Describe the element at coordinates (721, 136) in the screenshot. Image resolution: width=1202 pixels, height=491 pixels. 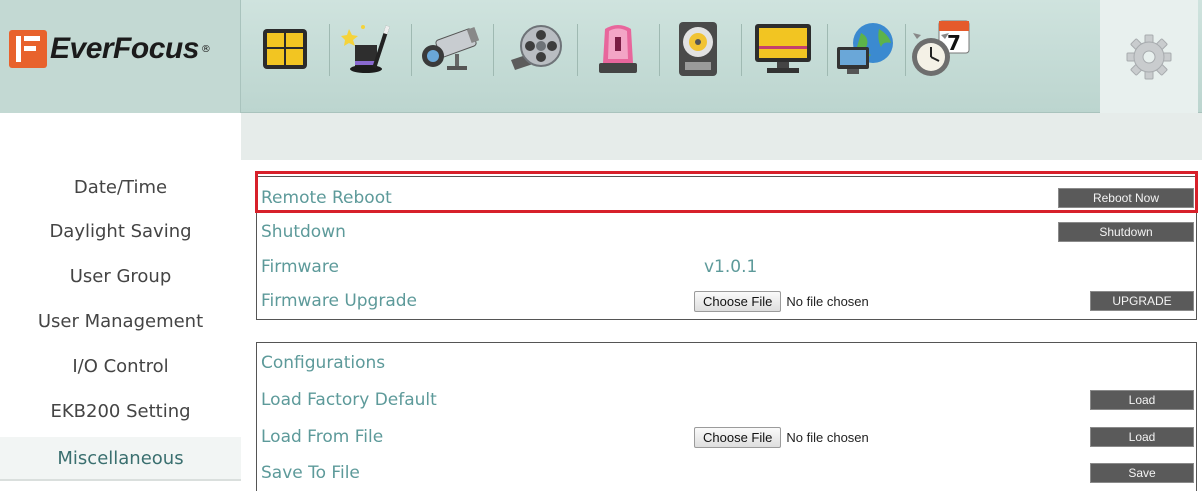
I see `sub-header-bar` at that location.